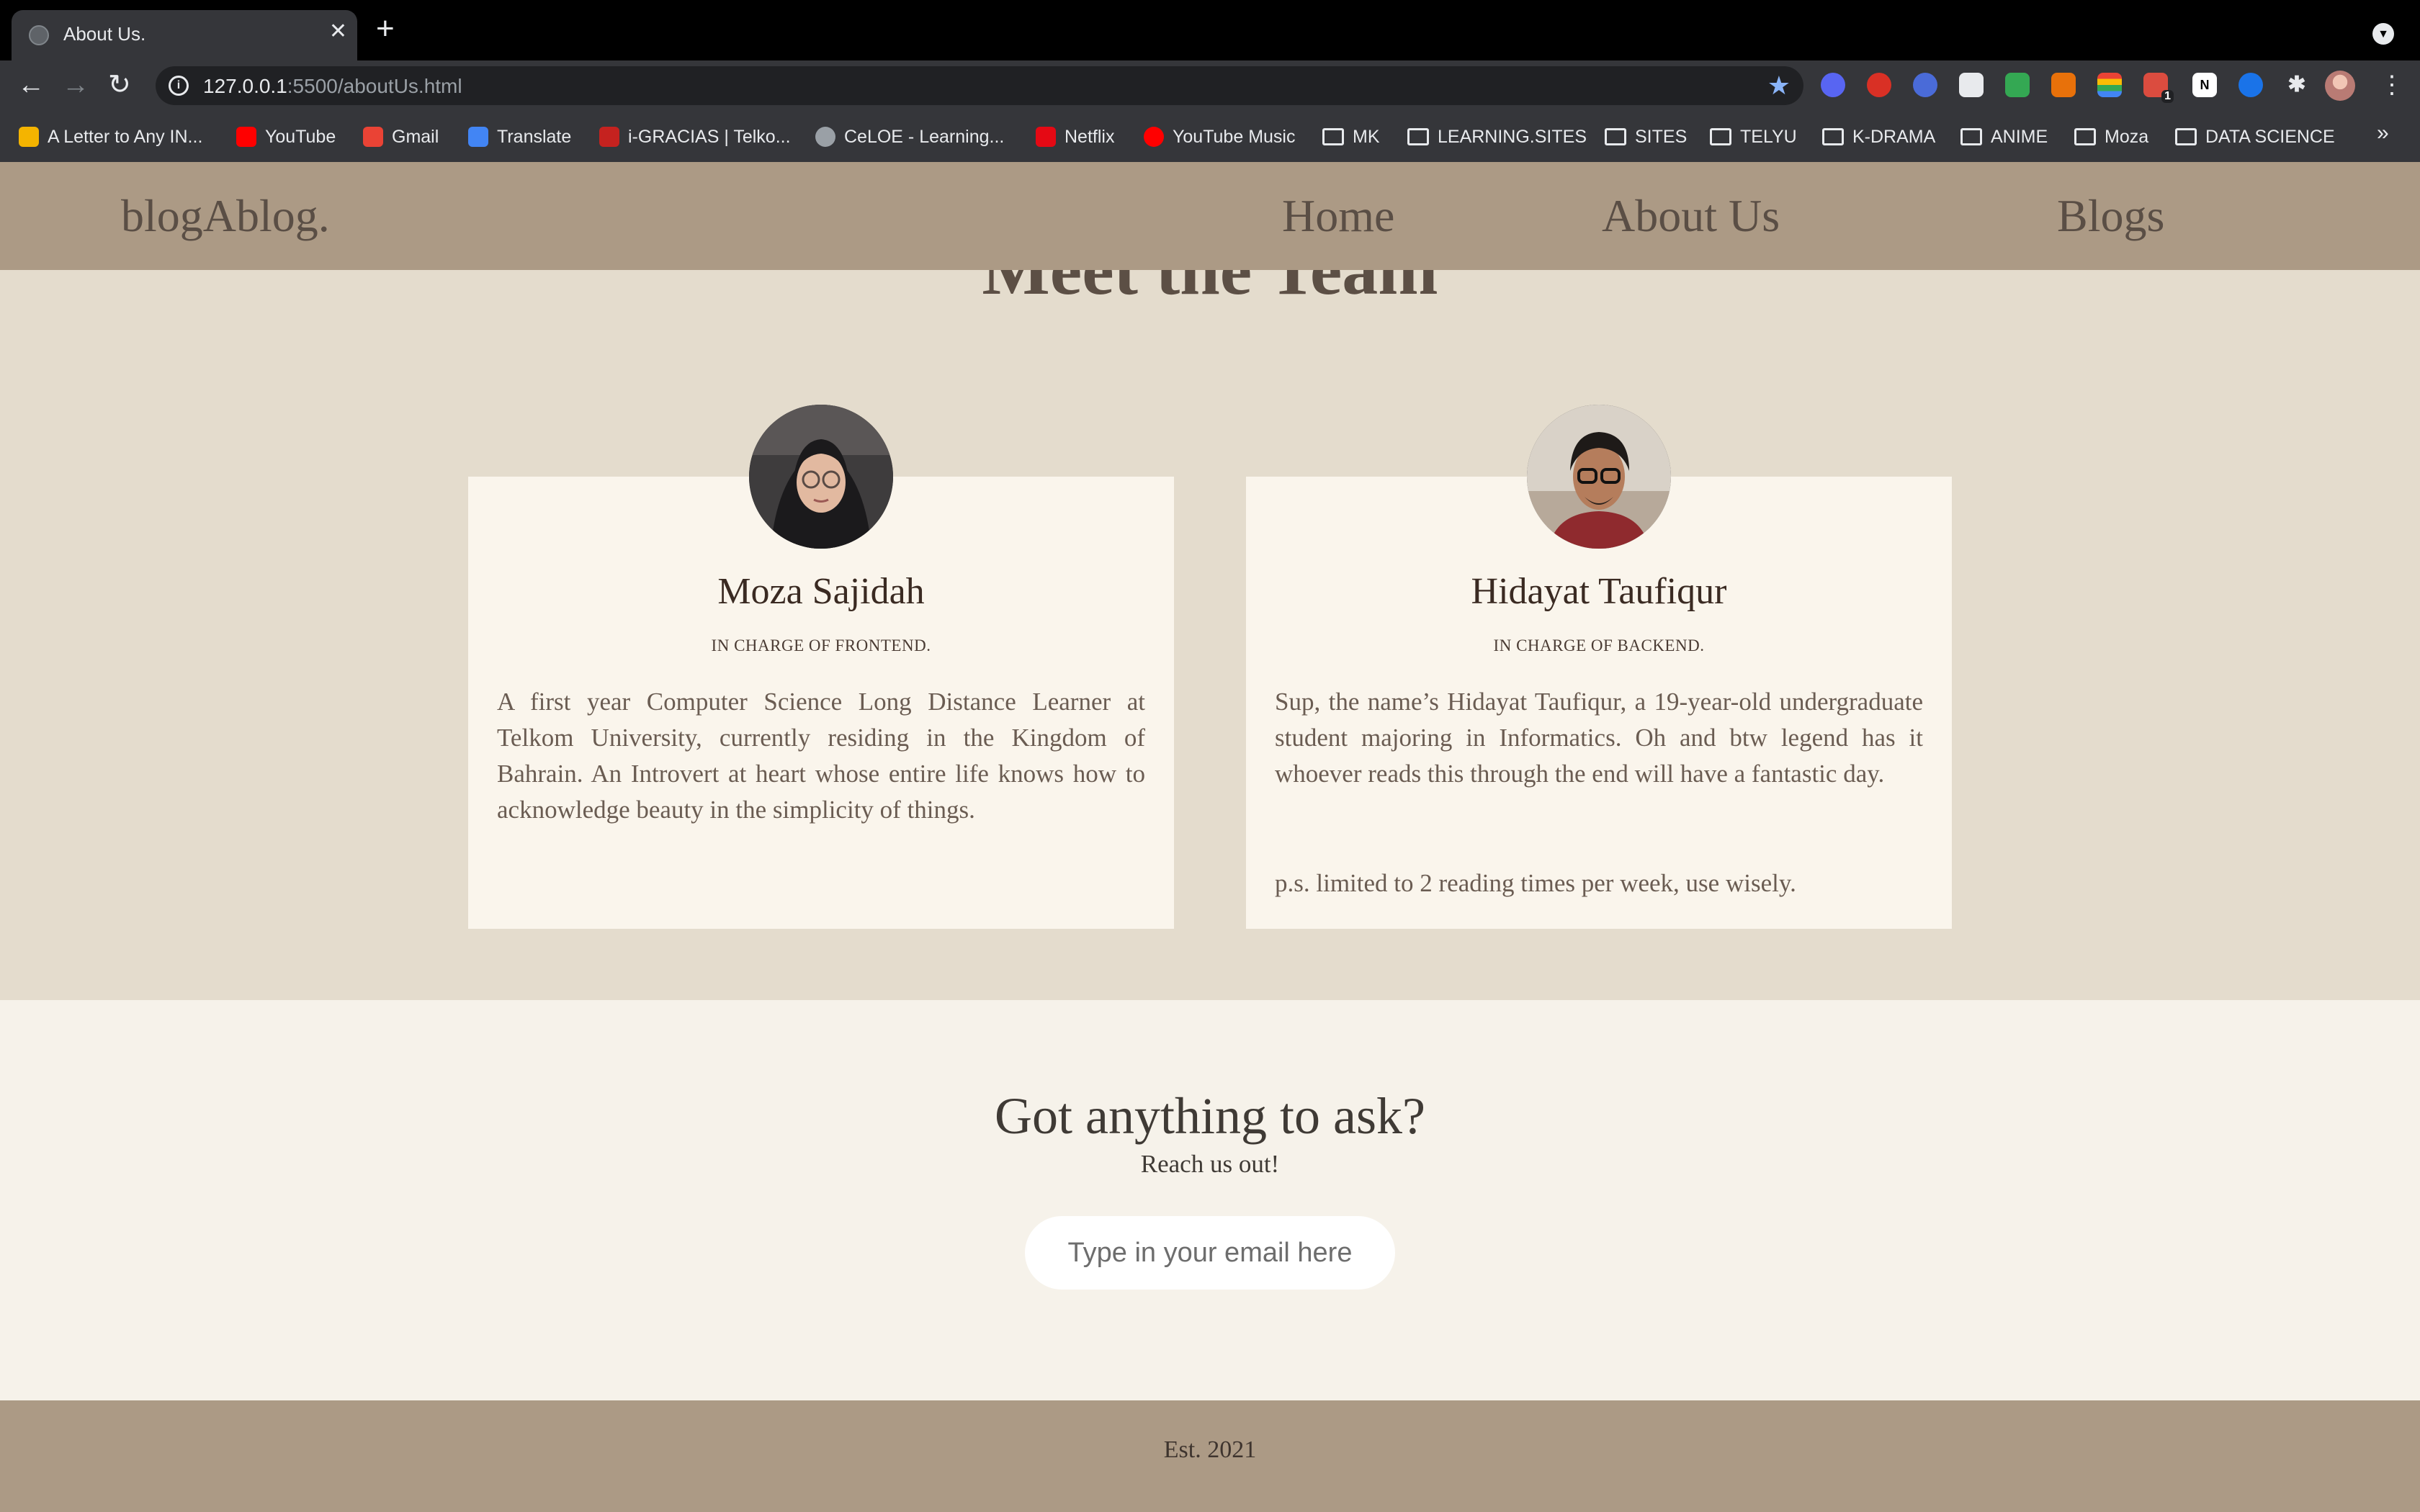 This screenshot has height=1512, width=2420. I want to click on bookmark-item: YouTube Music, so click(1219, 136).